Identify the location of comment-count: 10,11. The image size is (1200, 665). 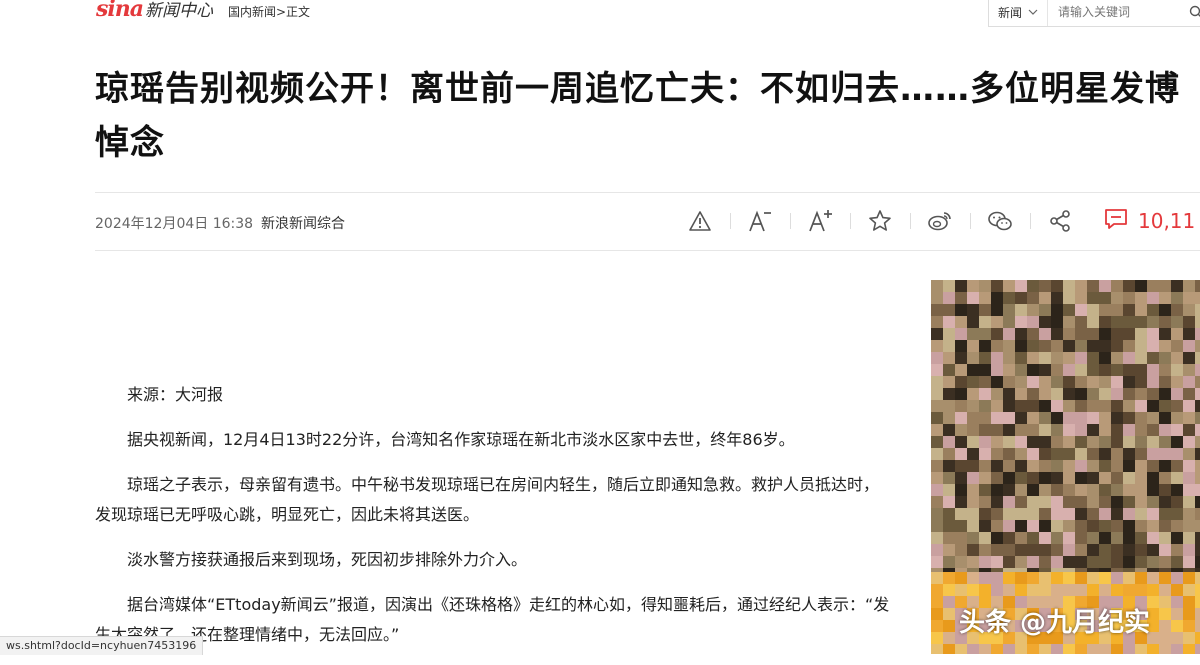
(1167, 221).